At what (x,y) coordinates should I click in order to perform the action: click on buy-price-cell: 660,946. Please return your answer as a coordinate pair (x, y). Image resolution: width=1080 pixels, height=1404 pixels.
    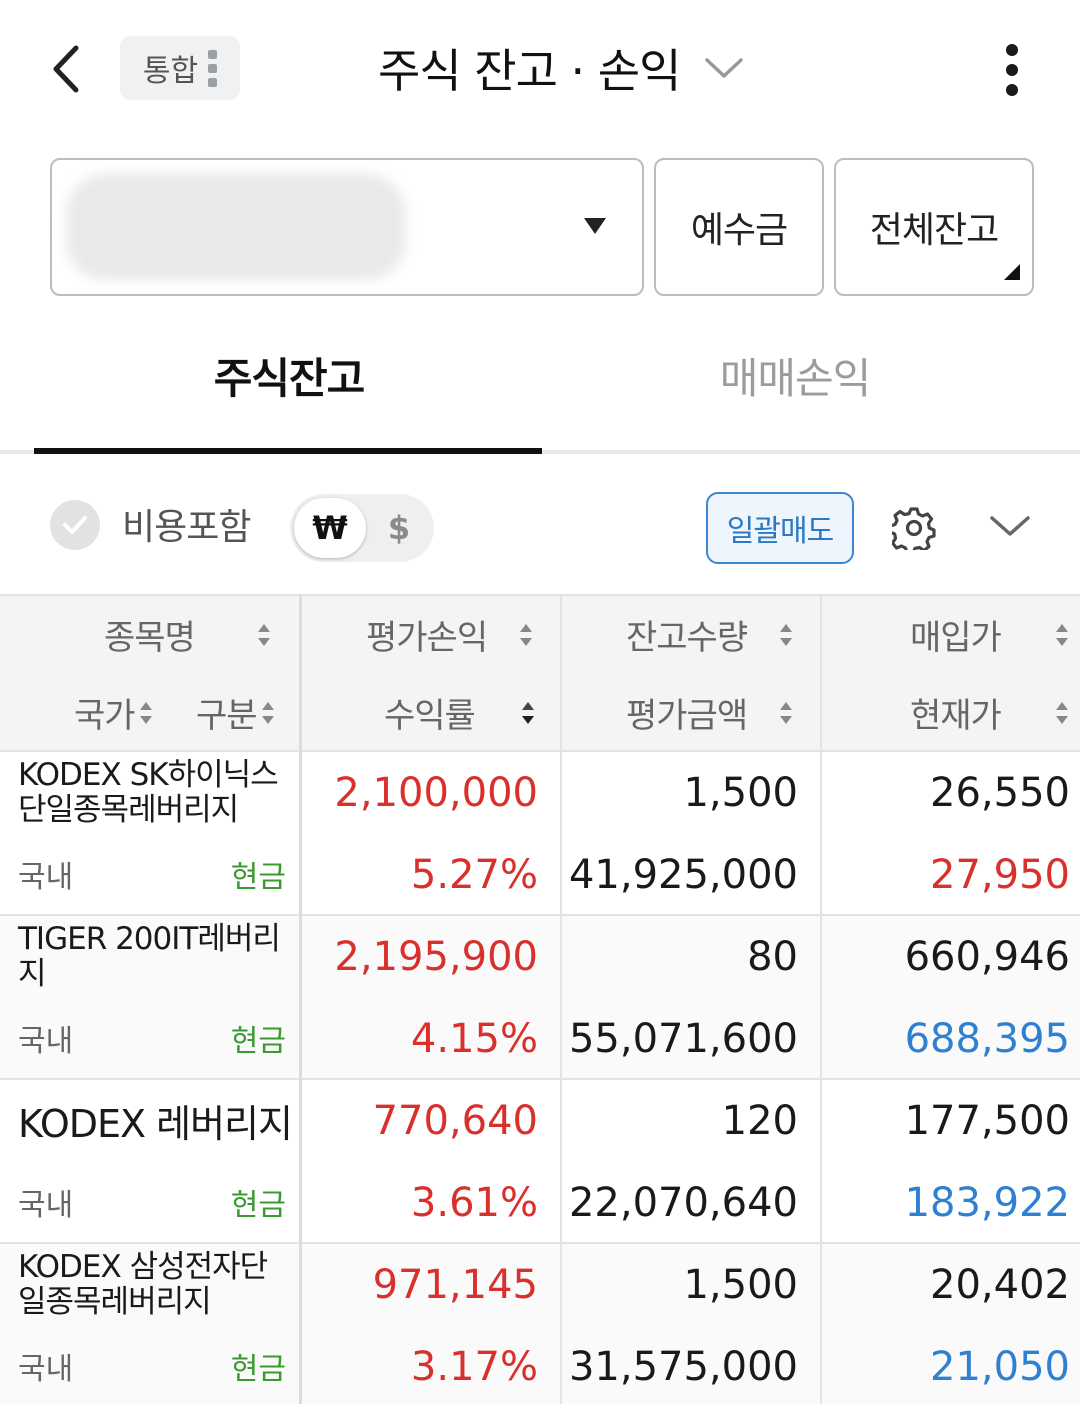
    Looking at the image, I should click on (987, 957).